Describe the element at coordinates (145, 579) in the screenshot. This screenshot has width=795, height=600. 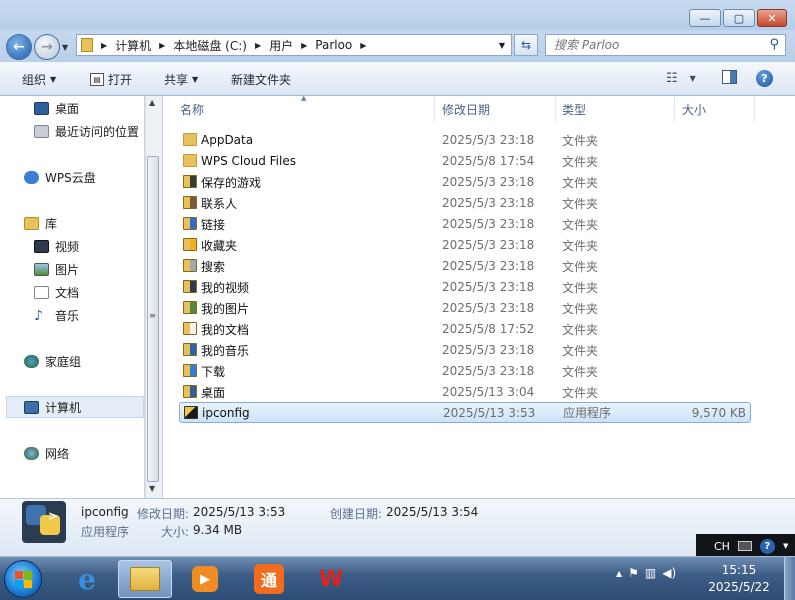
I see `taskbar-file-explorer` at that location.